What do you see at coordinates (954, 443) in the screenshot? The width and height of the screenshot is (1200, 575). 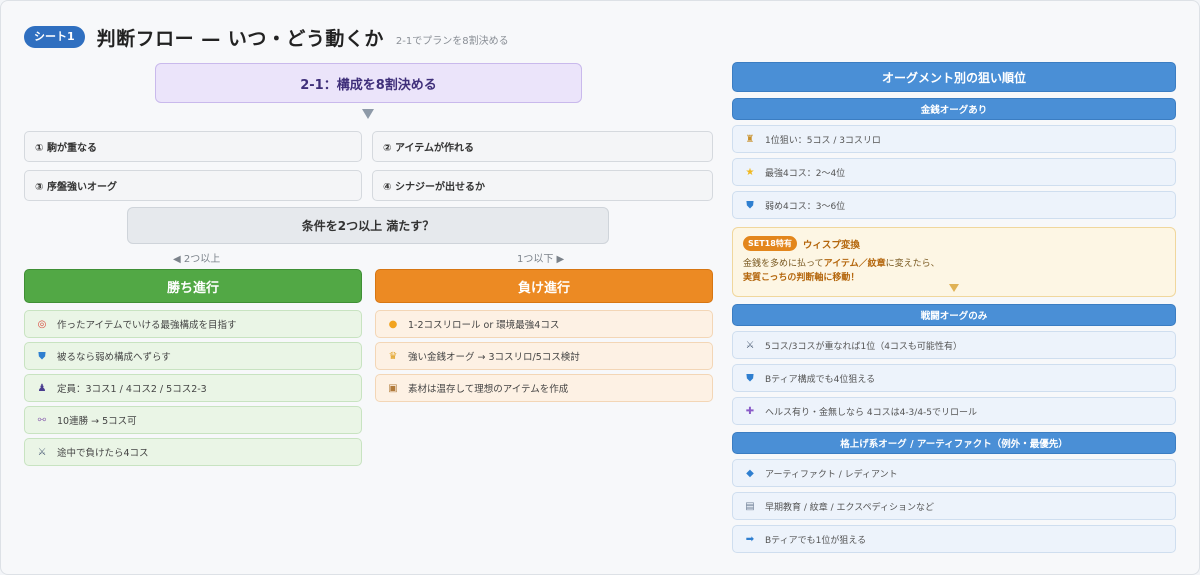 I see `upgrade-augment-header: 格上げ系オーグ / アーティファクト（例外・最優先）` at bounding box center [954, 443].